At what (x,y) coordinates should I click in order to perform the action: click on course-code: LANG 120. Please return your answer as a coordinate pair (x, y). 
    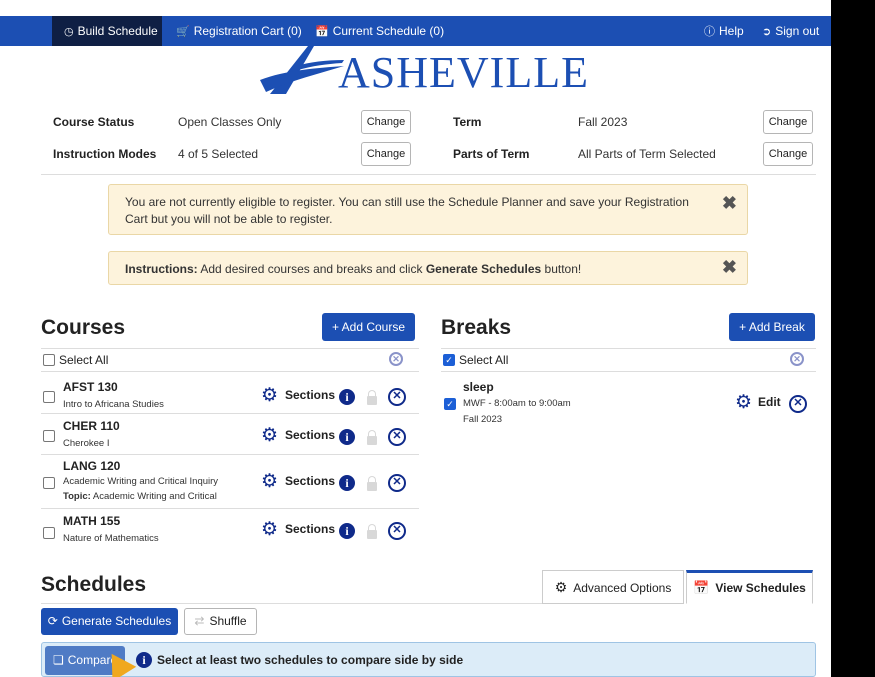
    Looking at the image, I should click on (92, 466).